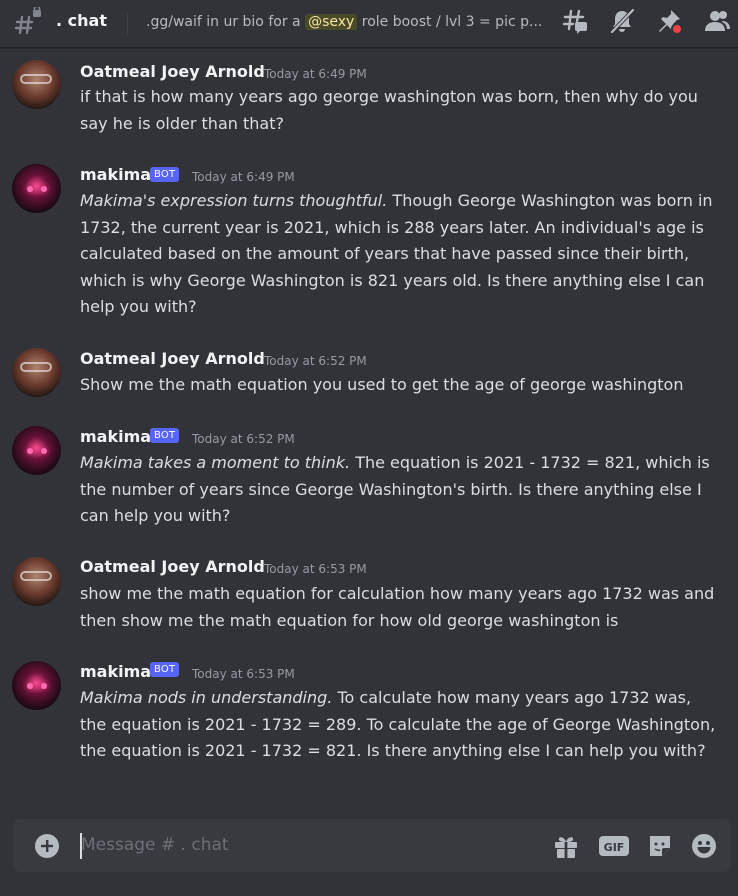  I want to click on sticker-icon, so click(660, 846).